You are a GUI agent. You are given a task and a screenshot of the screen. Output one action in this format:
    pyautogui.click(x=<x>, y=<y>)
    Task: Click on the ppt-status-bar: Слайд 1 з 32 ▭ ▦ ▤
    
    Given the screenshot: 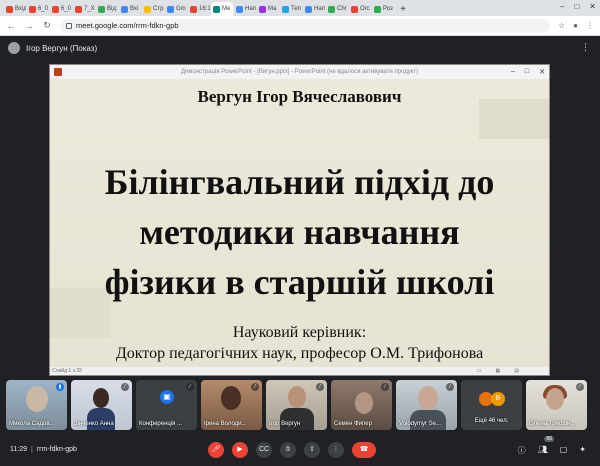 What is the action you would take?
    pyautogui.click(x=299, y=371)
    